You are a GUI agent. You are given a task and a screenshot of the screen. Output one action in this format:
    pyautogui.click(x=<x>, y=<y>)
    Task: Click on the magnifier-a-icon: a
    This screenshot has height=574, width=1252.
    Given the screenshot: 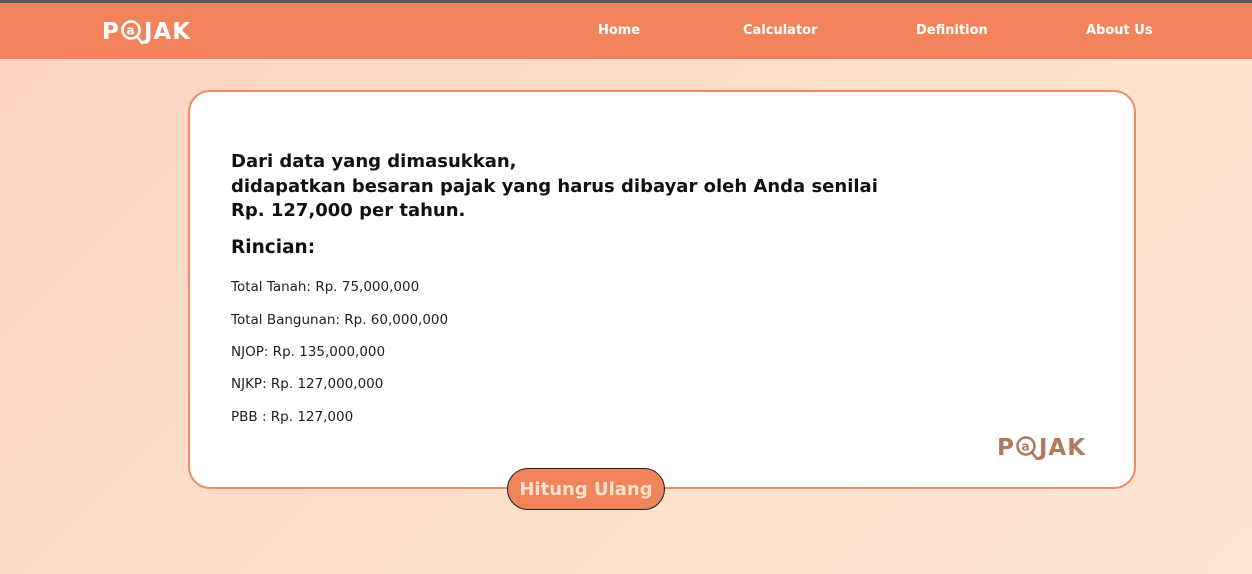 What is the action you would take?
    pyautogui.click(x=132, y=32)
    